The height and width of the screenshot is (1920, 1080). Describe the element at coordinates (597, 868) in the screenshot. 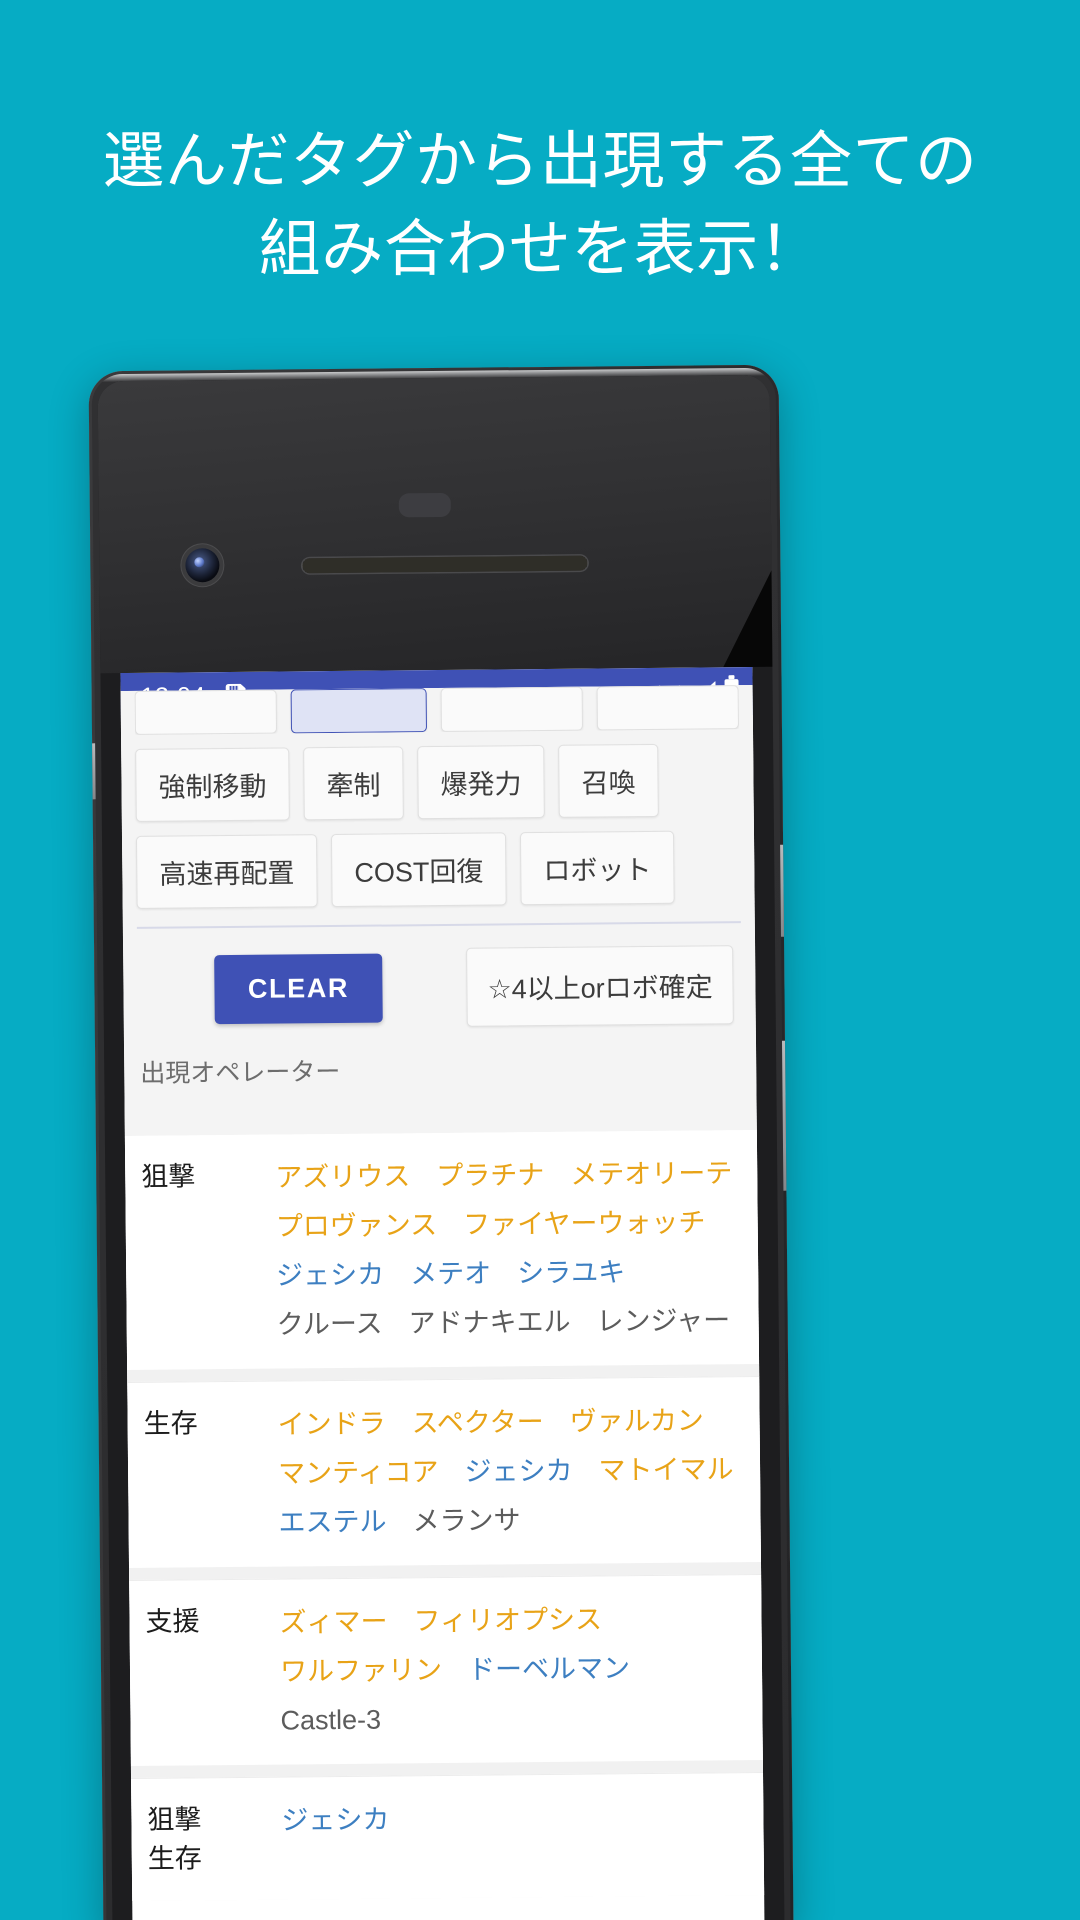

I see `tag-button-robot: ロボット` at that location.